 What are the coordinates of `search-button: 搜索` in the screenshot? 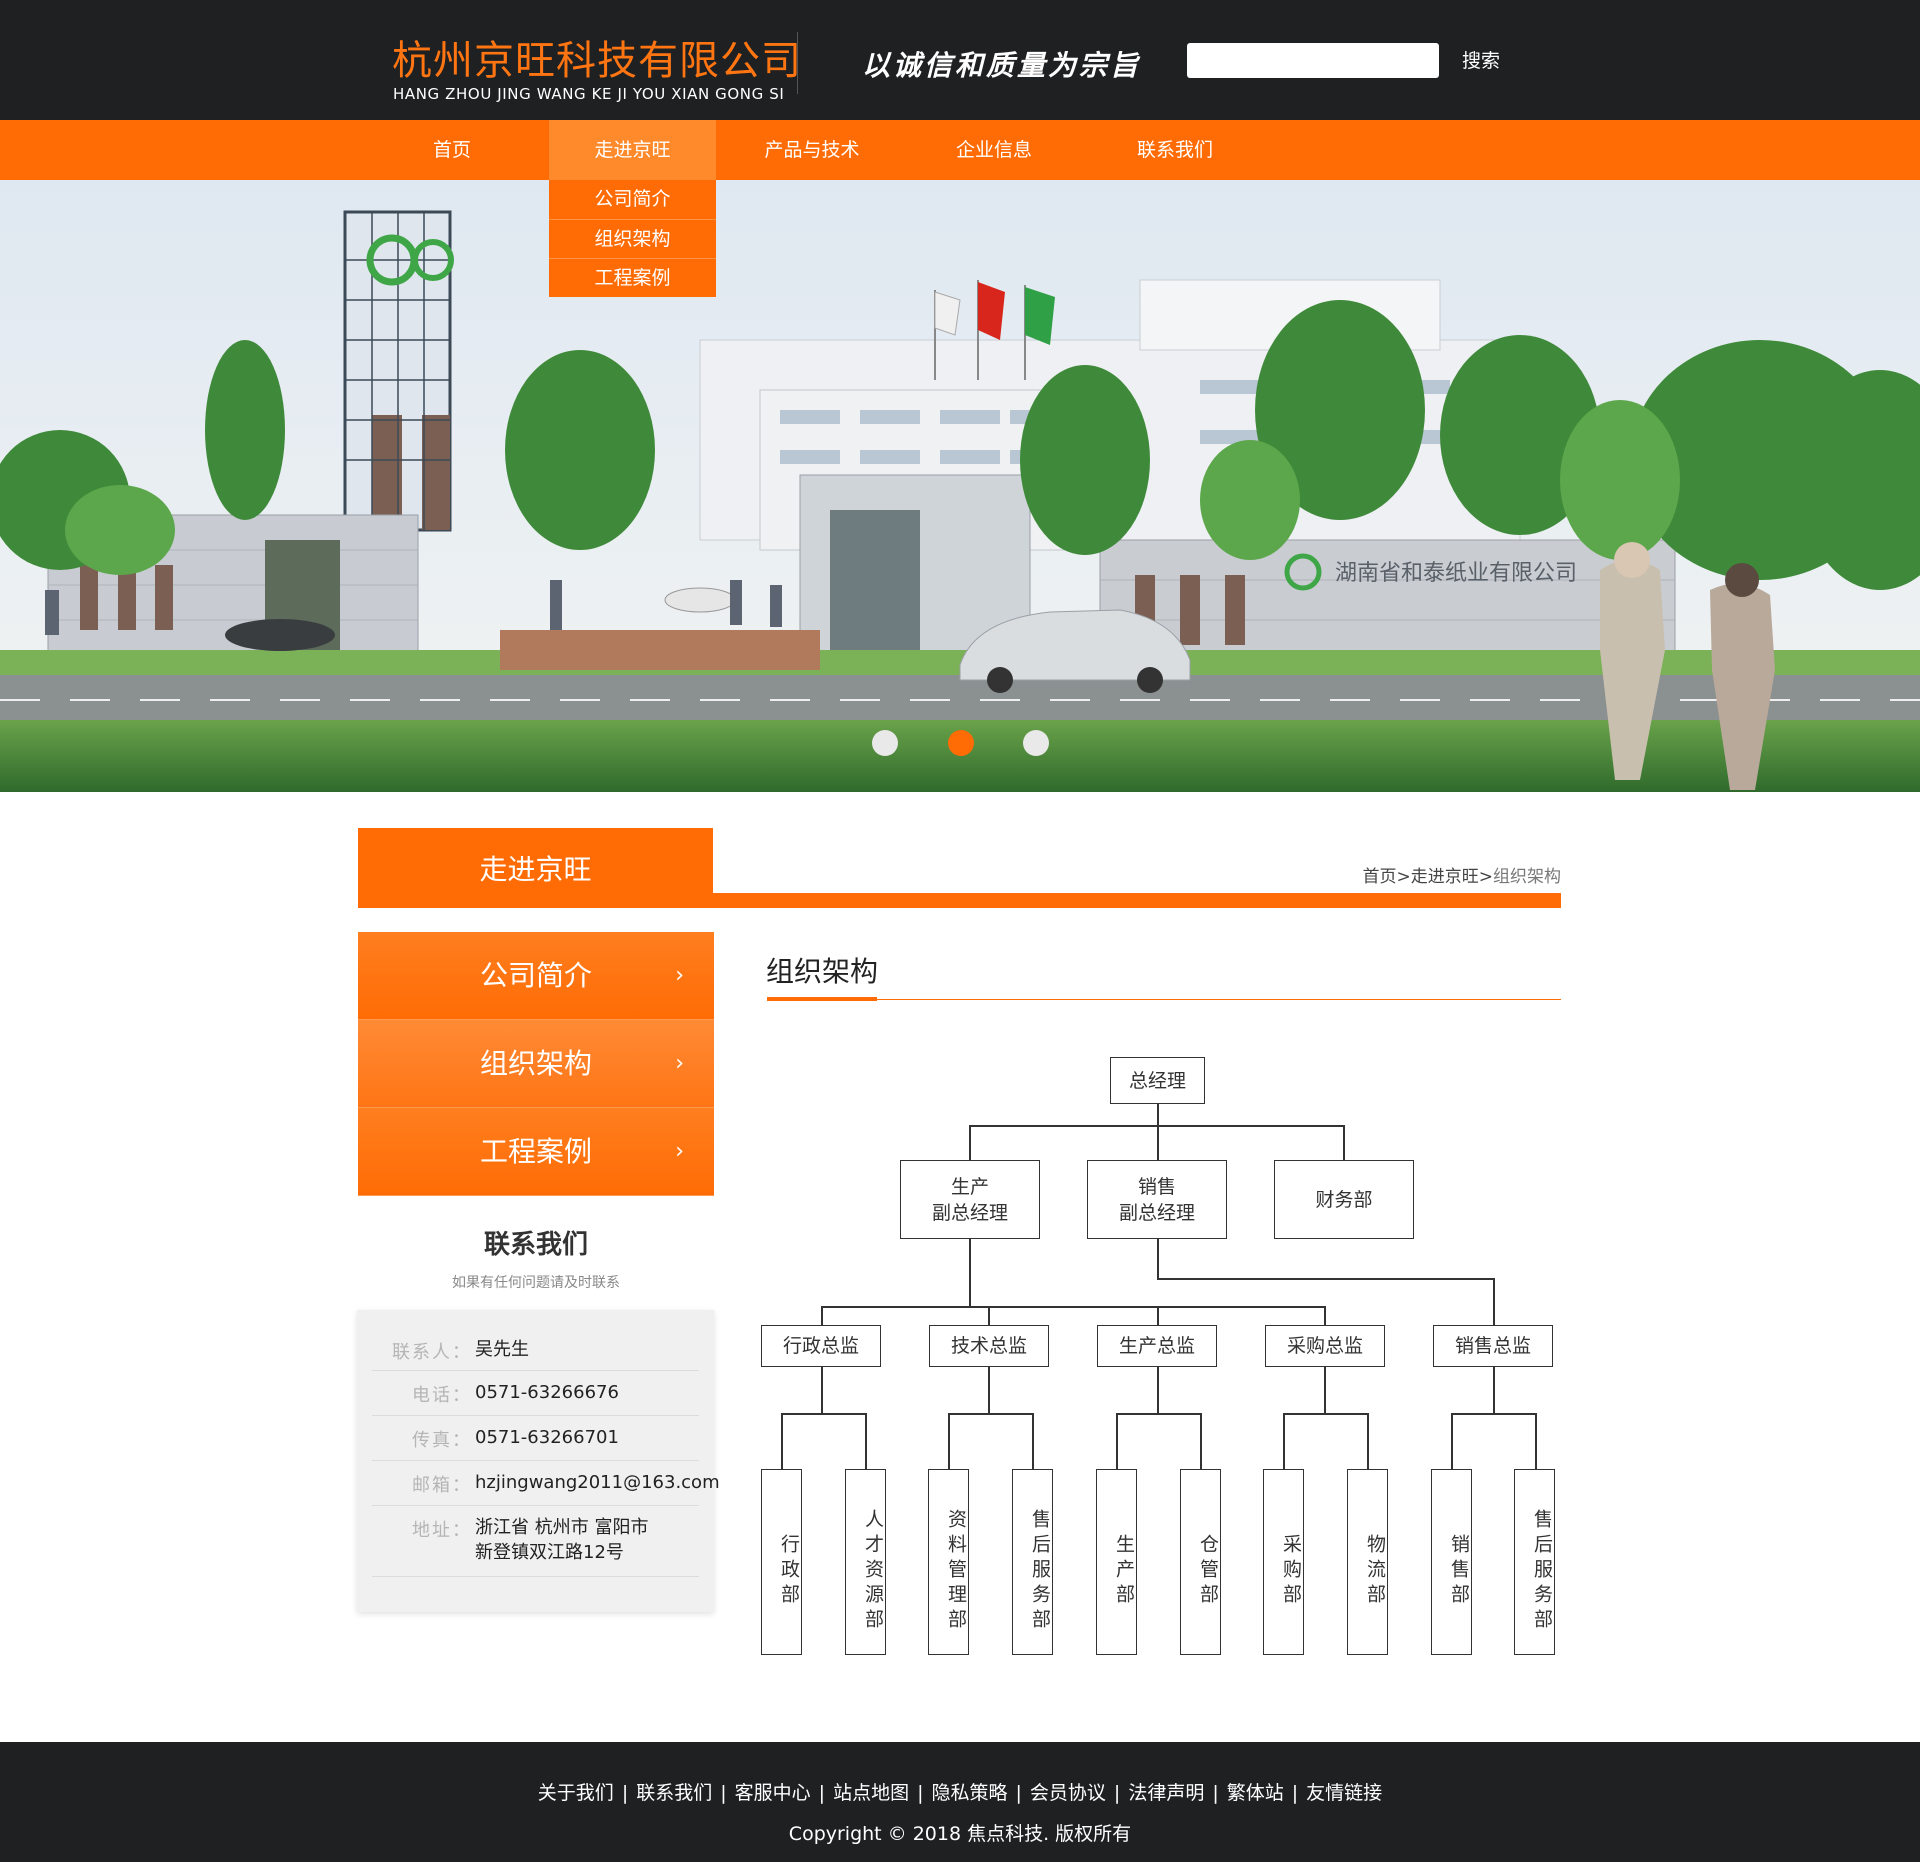 It's located at (1481, 59).